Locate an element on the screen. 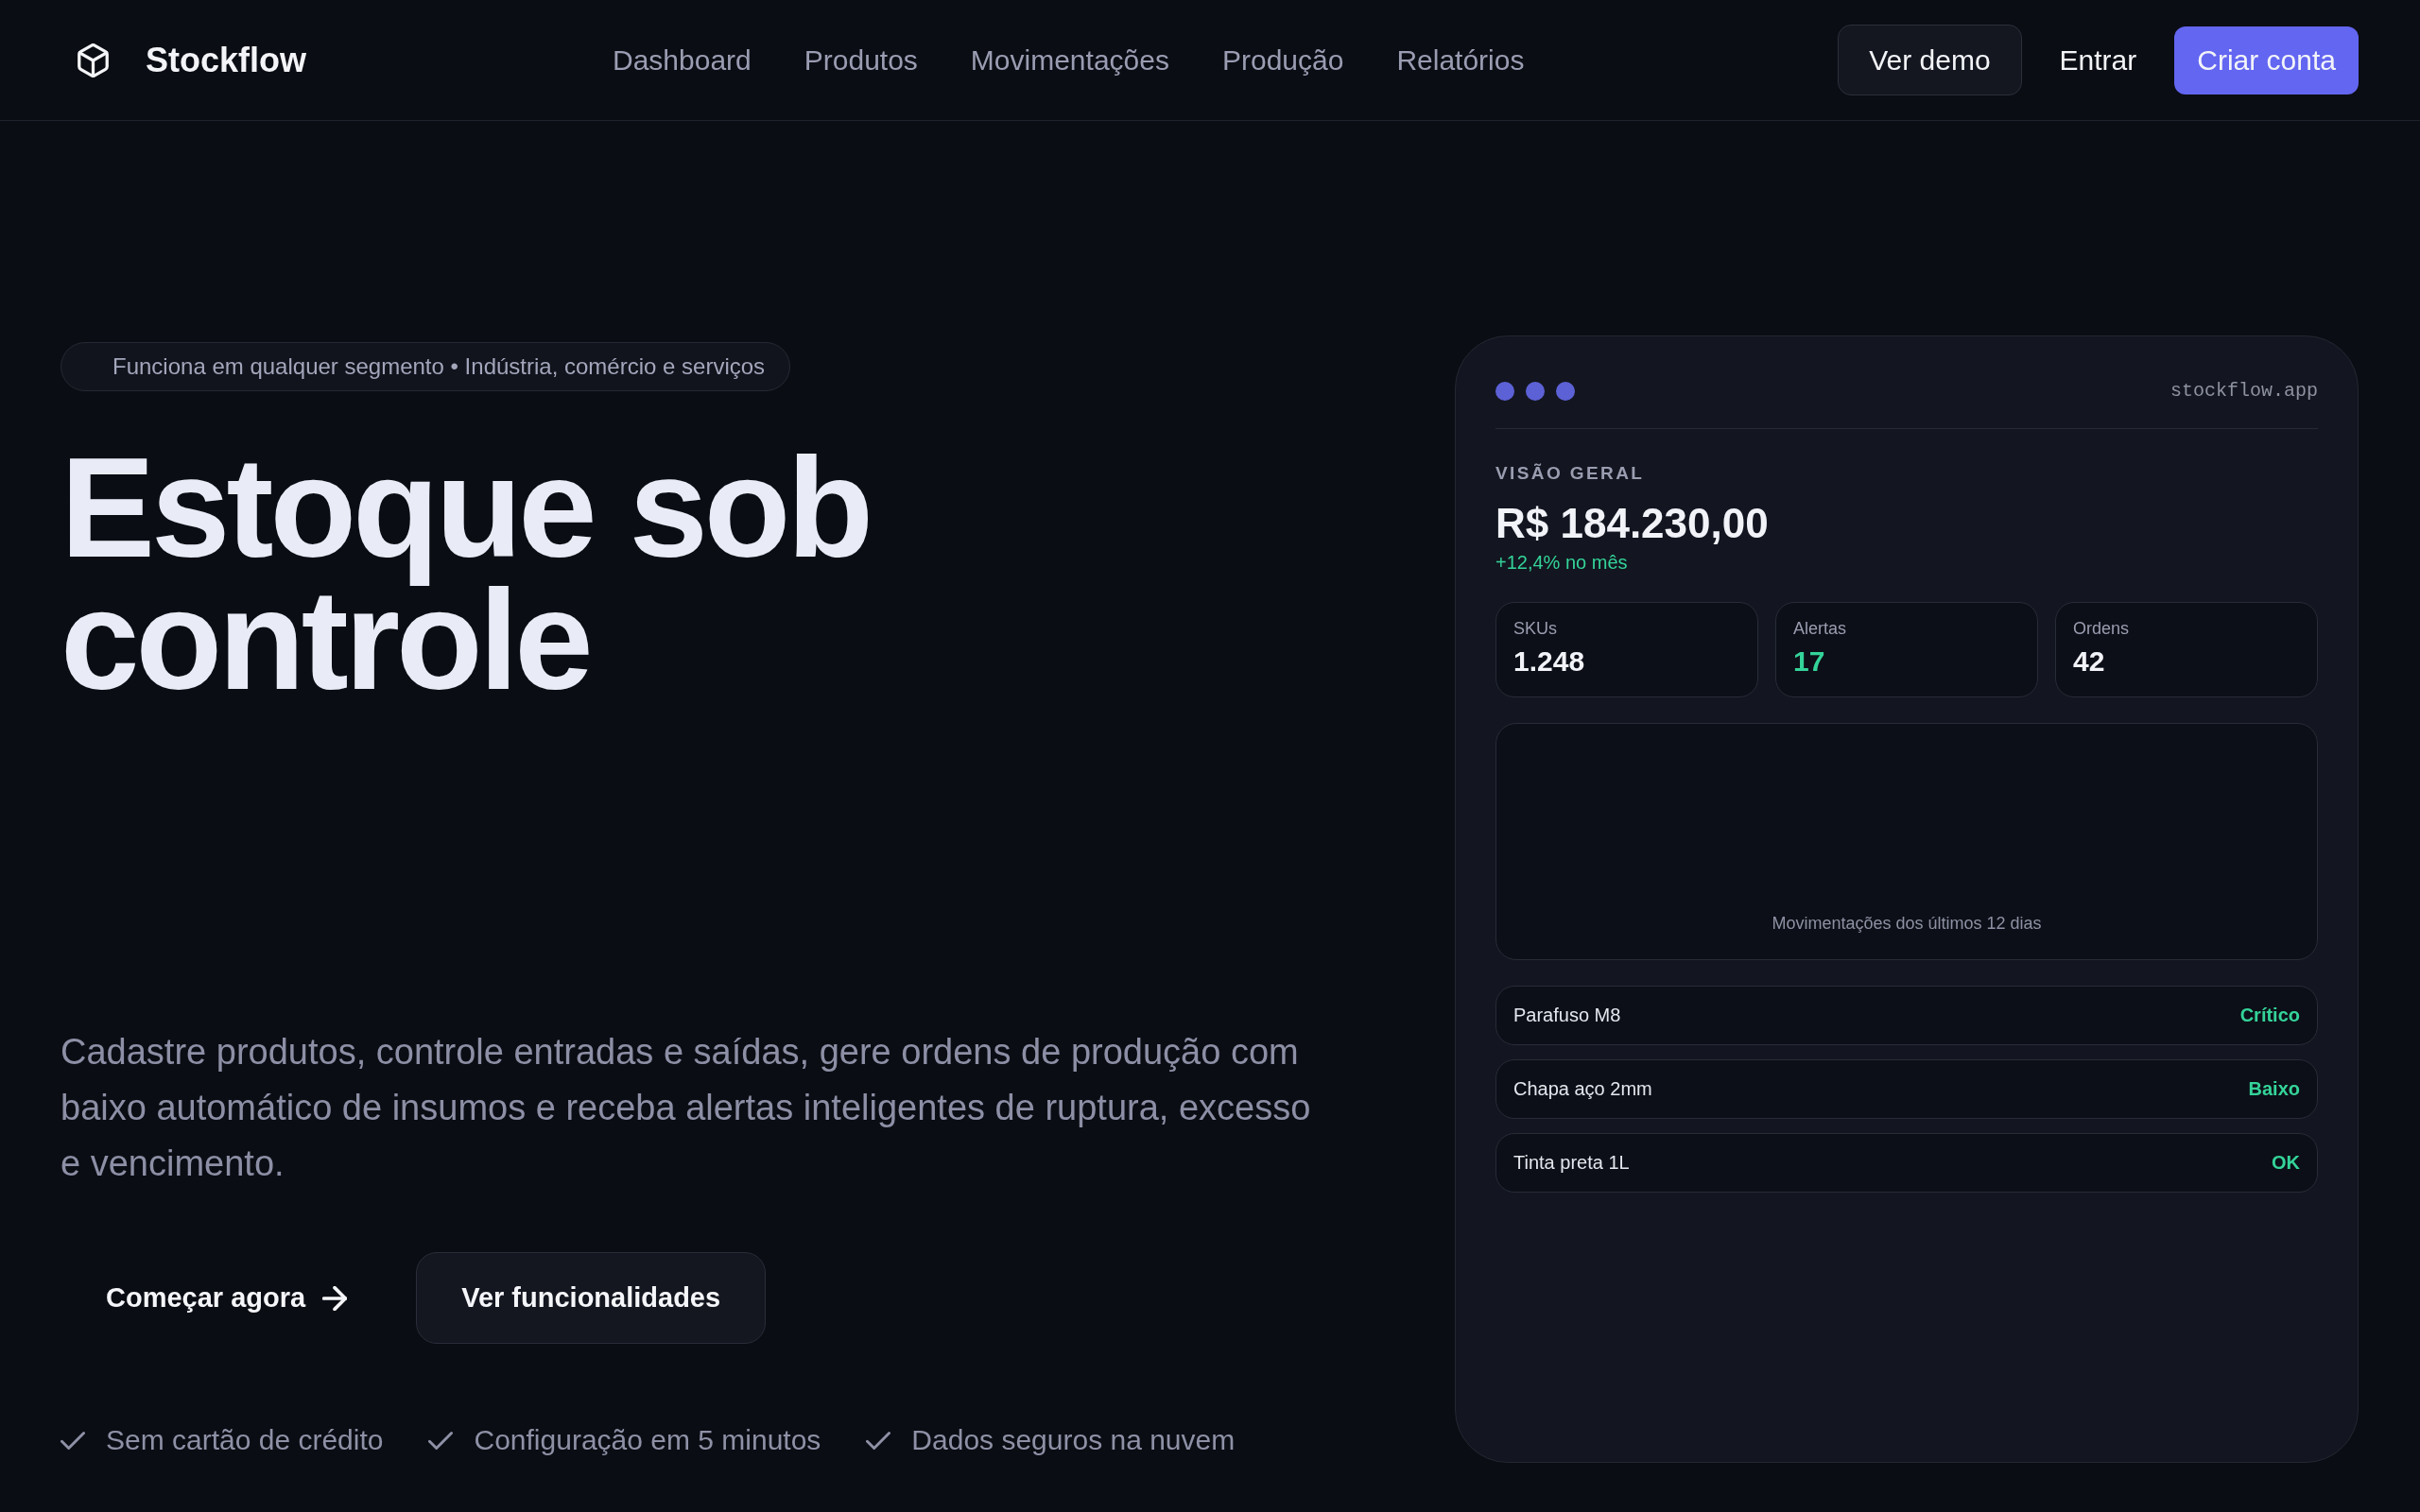 This screenshot has height=1512, width=2420. highlight-text: Sem cartão de crédito is located at coordinates (245, 1440).